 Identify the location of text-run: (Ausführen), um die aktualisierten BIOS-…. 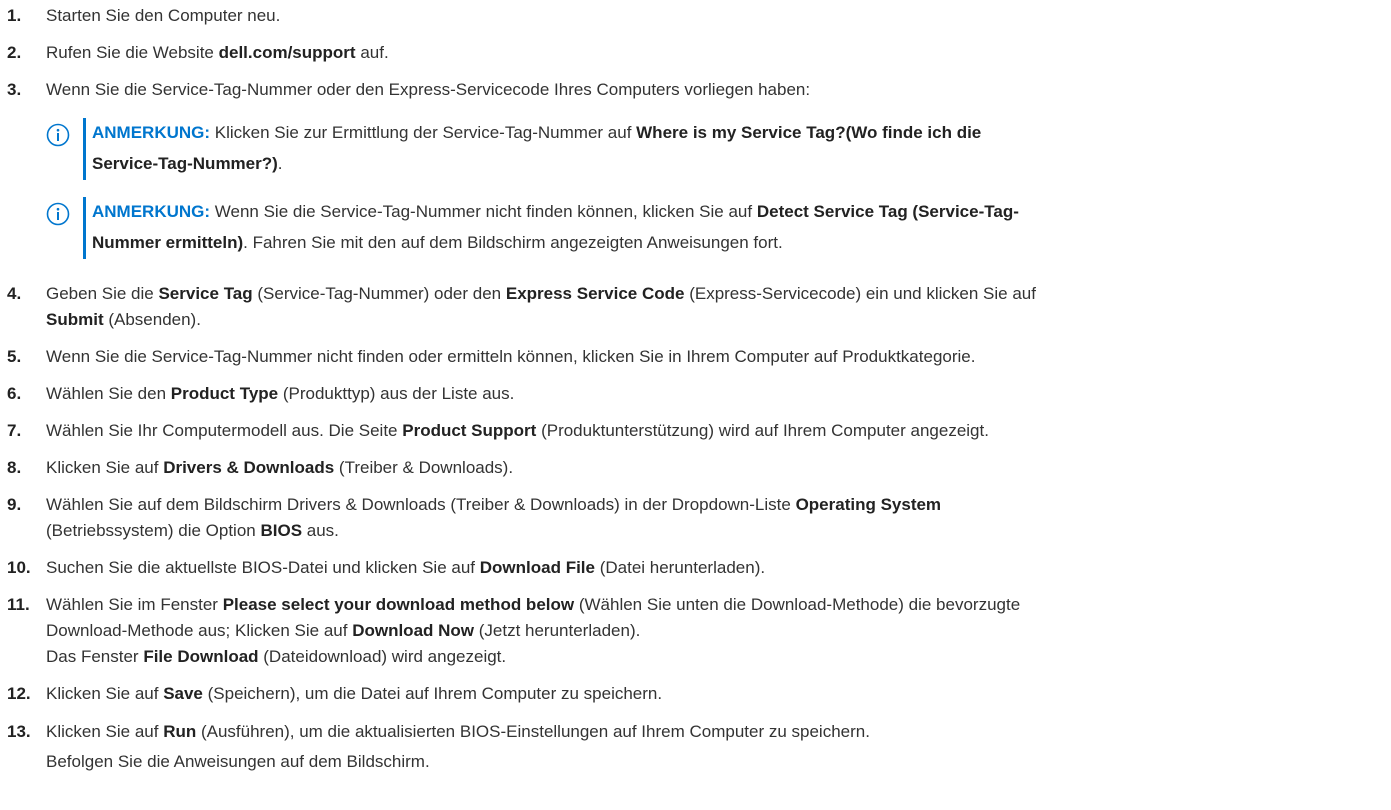
(533, 731).